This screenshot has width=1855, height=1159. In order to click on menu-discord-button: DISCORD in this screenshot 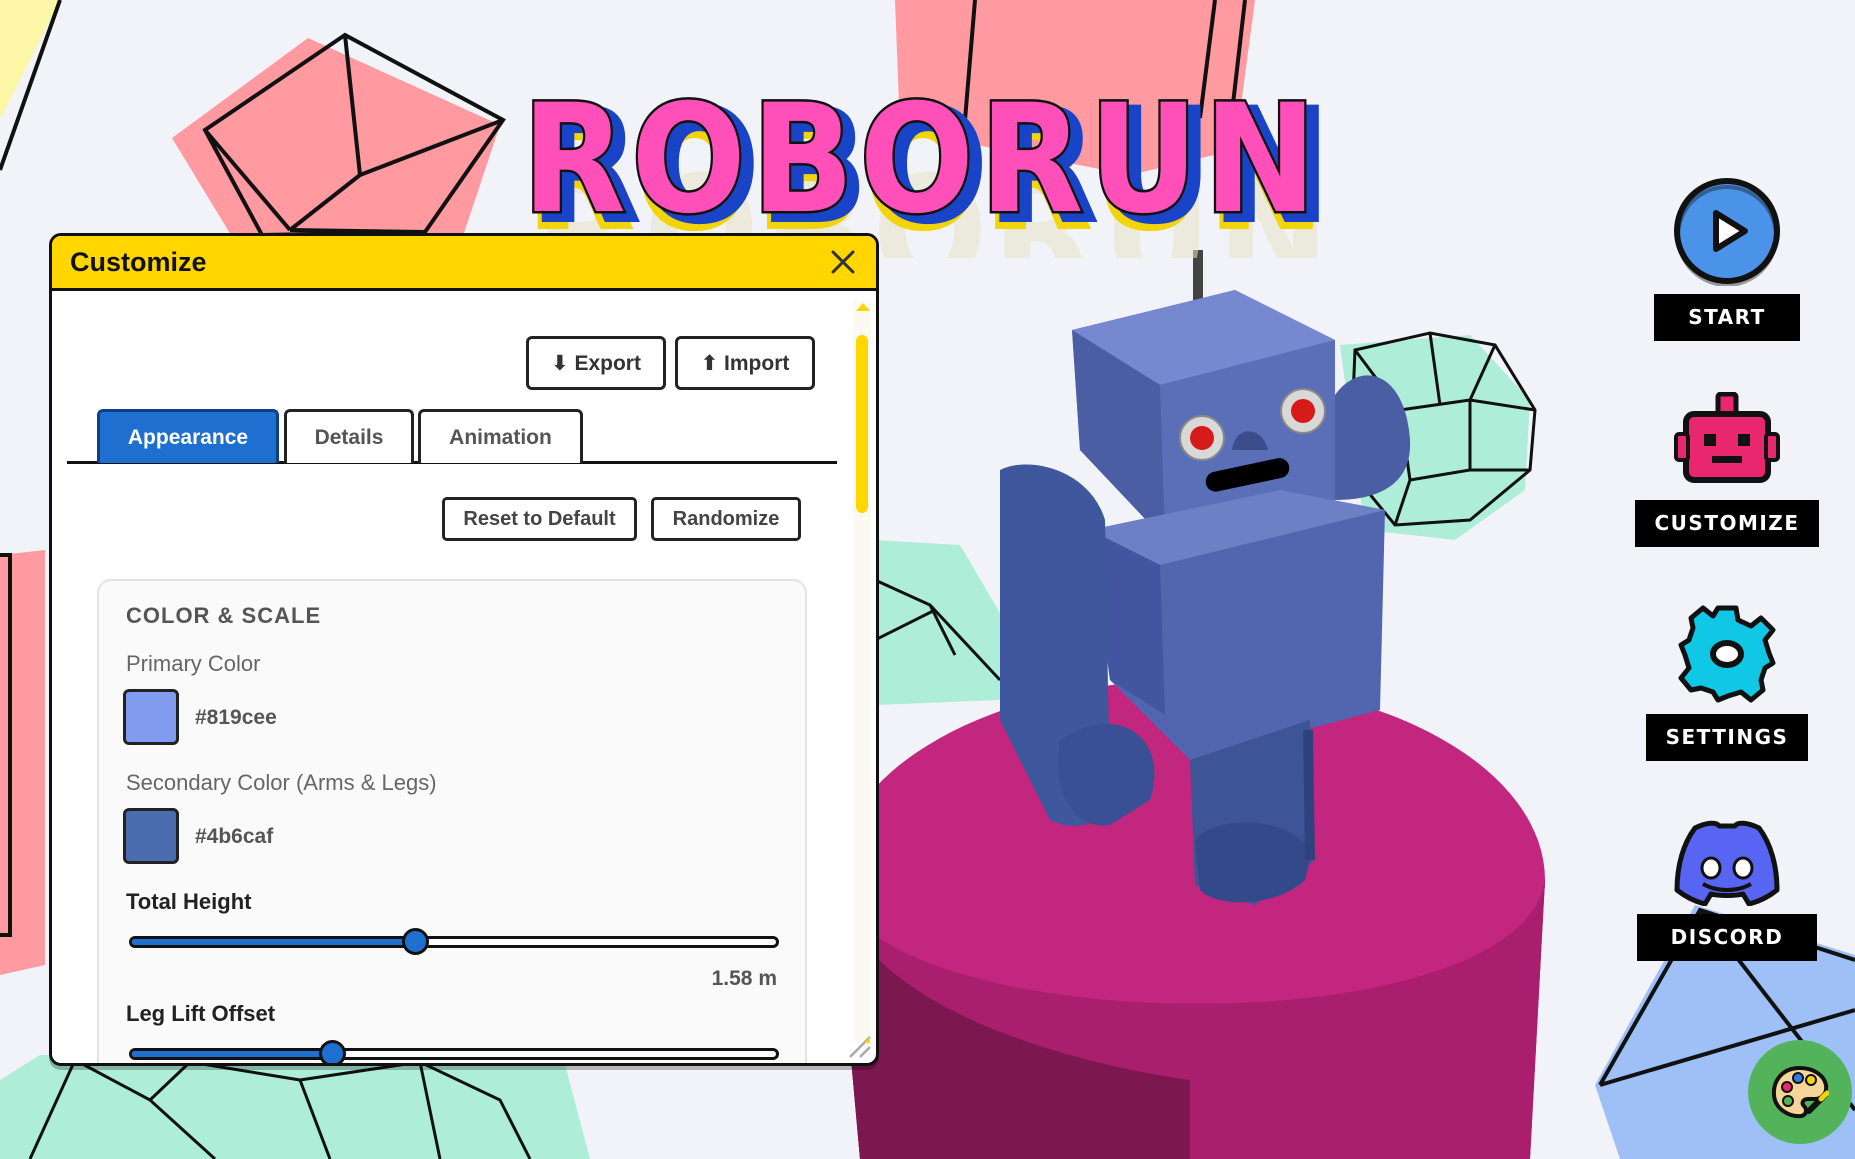, I will do `click(1727, 889)`.